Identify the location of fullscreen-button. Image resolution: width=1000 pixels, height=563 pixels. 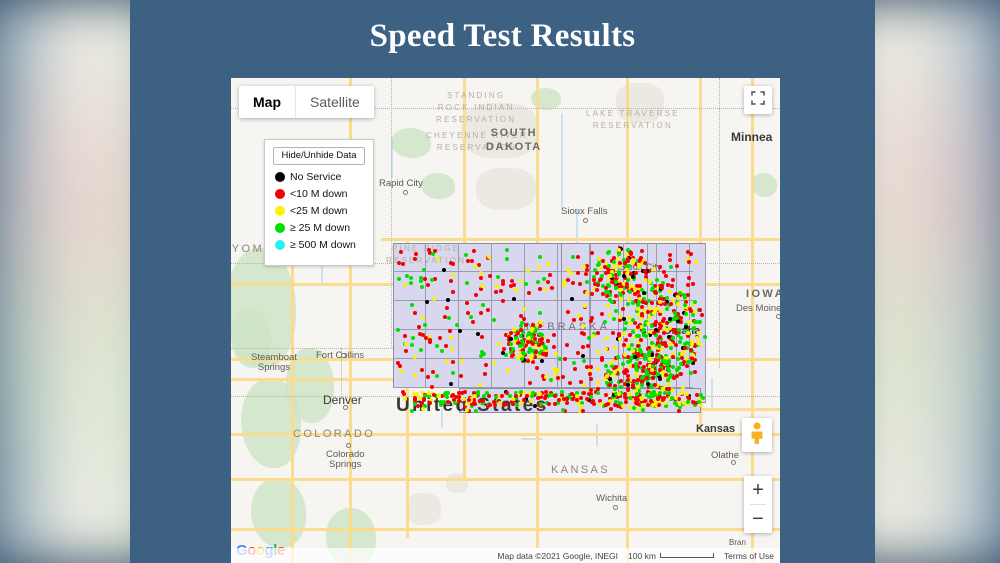
(758, 100).